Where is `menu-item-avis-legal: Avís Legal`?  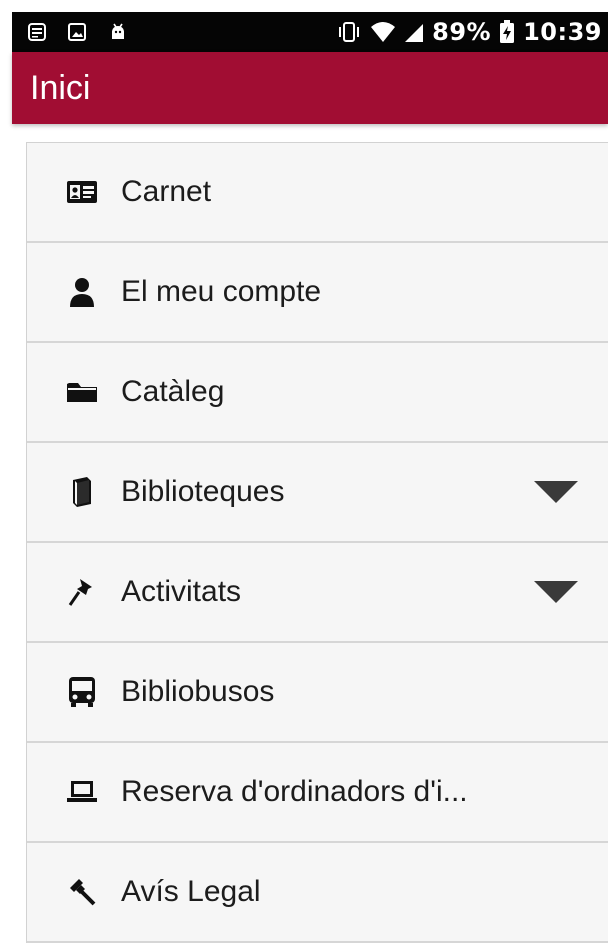 menu-item-avis-legal: Avís Legal is located at coordinates (317, 893).